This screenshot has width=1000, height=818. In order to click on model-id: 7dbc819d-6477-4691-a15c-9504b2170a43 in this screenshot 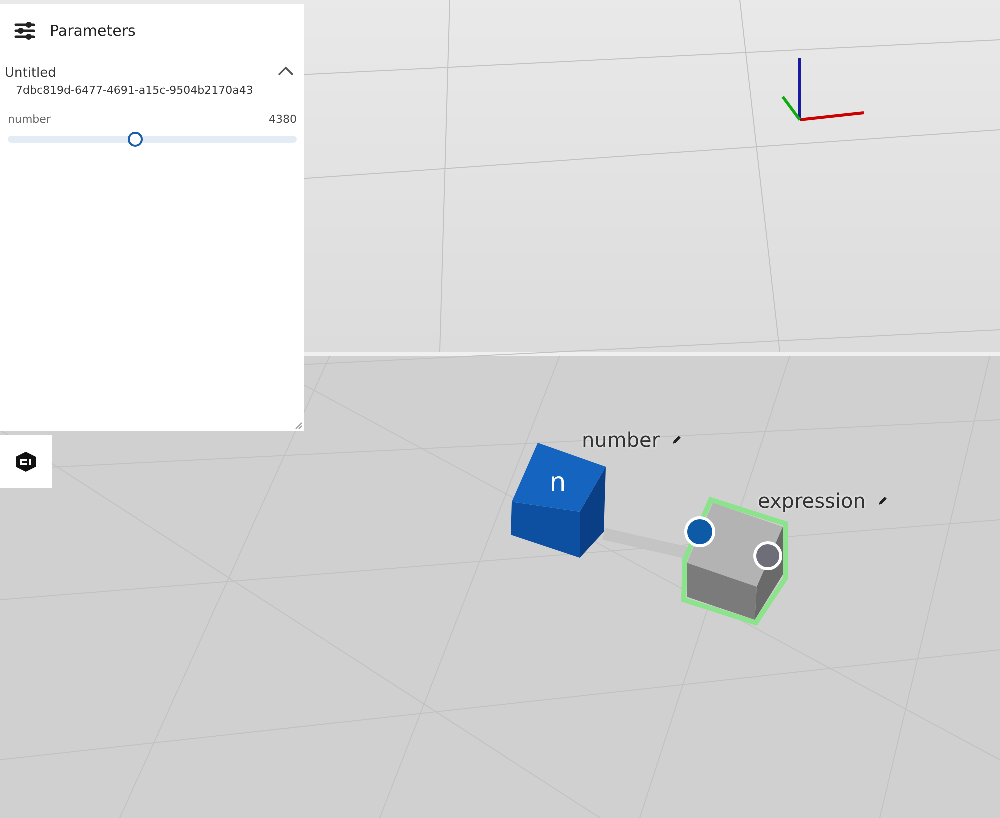, I will do `click(135, 90)`.